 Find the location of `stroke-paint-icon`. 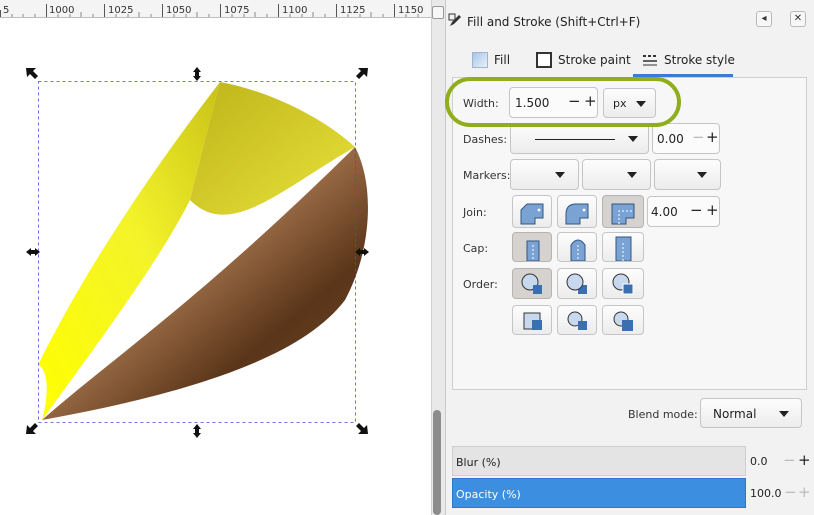

stroke-paint-icon is located at coordinates (544, 60).